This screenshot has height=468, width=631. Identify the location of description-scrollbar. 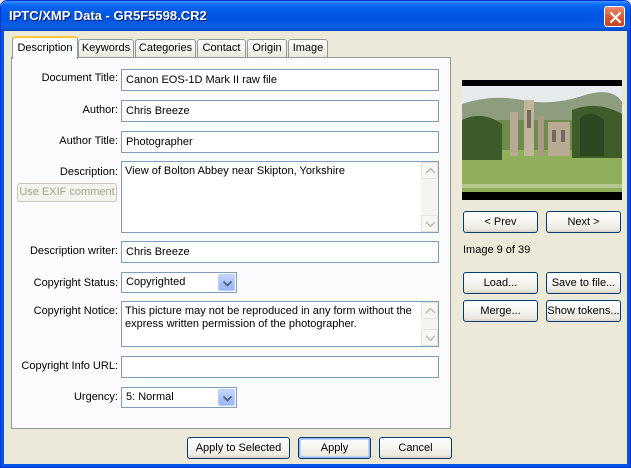
(429, 197).